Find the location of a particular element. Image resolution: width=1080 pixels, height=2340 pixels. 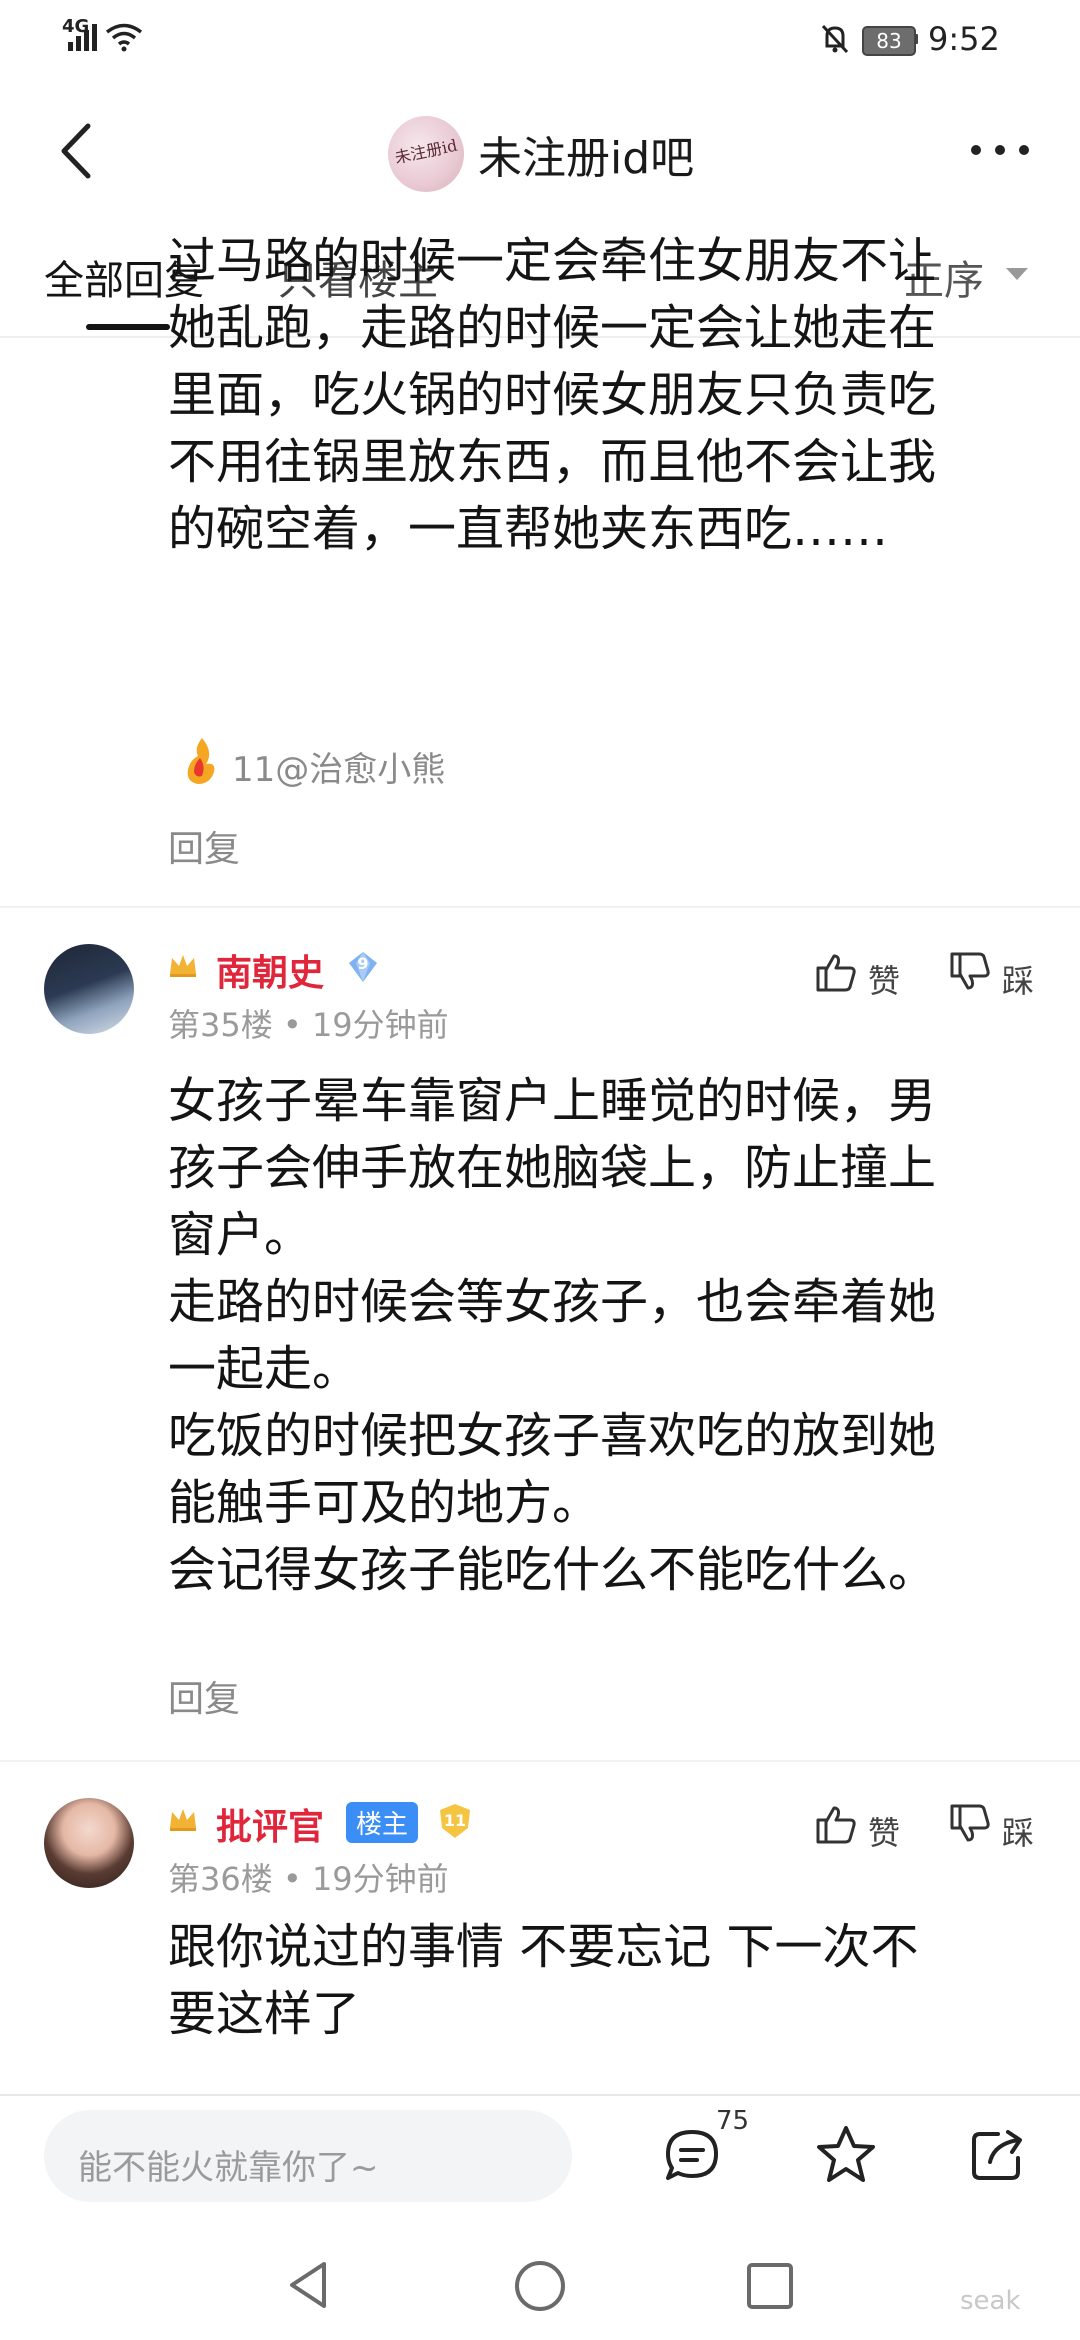

owner-tag: 楼主 is located at coordinates (382, 1822).